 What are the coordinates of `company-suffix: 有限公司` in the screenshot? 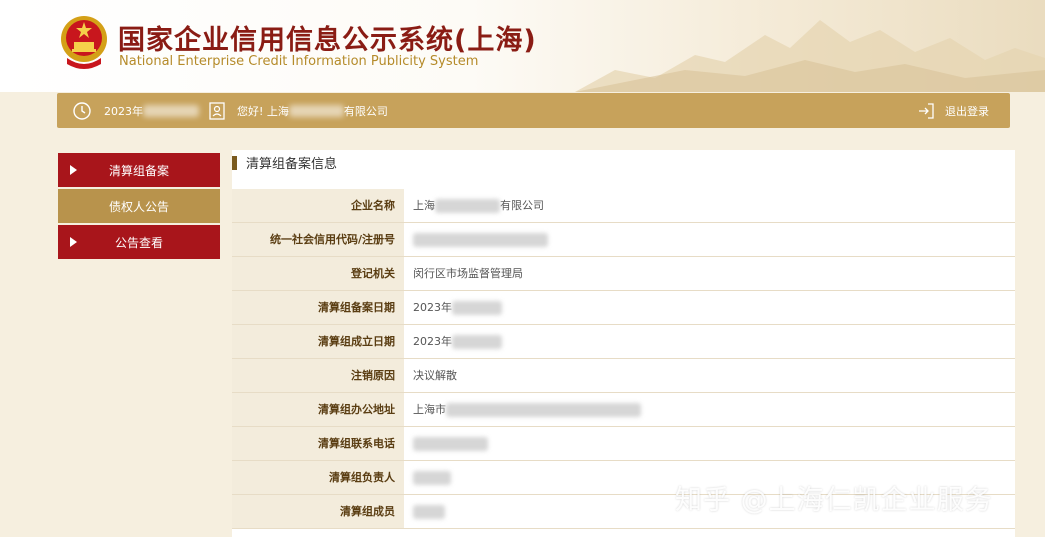 It's located at (365, 111).